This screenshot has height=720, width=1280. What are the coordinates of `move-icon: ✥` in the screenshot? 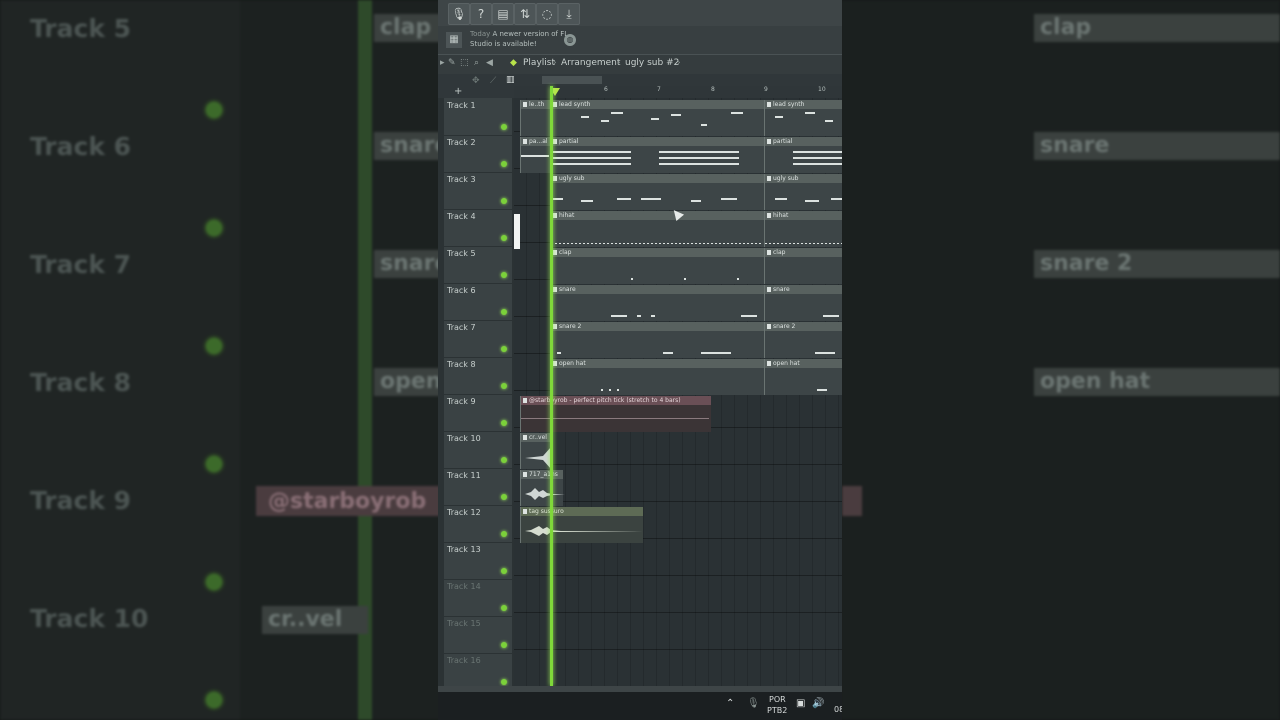 It's located at (476, 81).